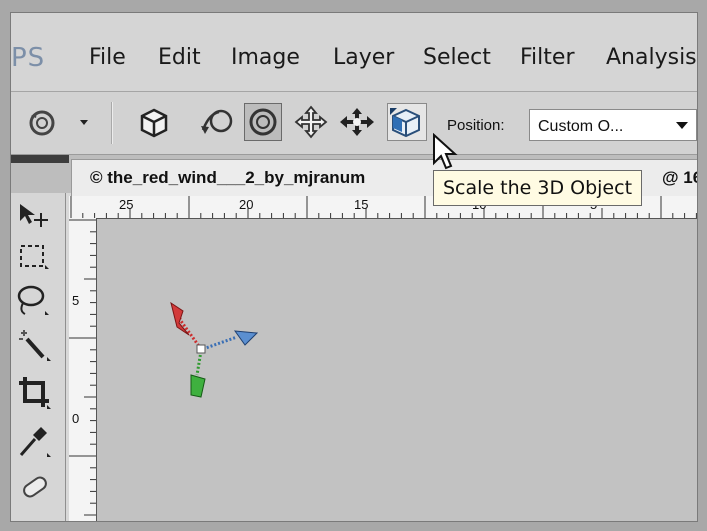 The width and height of the screenshot is (707, 531). I want to click on 3d-axis-center, so click(201, 349).